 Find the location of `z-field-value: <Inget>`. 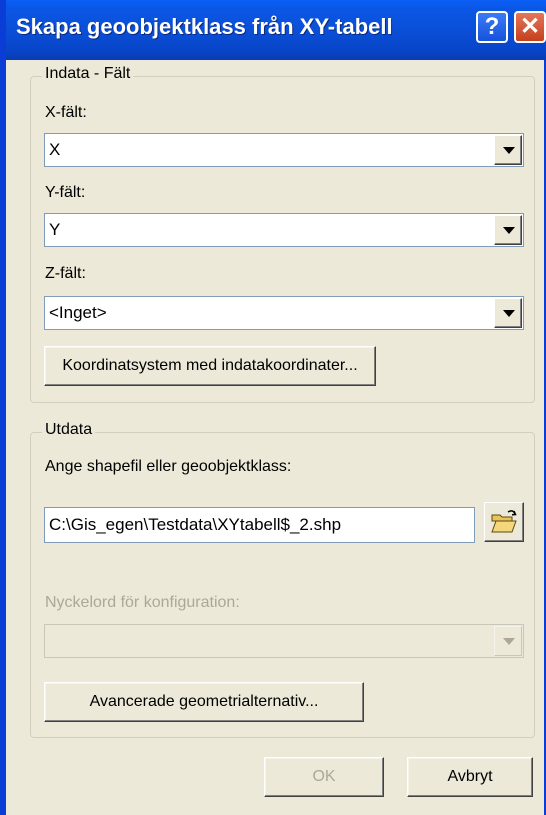

z-field-value: <Inget> is located at coordinates (78, 312).